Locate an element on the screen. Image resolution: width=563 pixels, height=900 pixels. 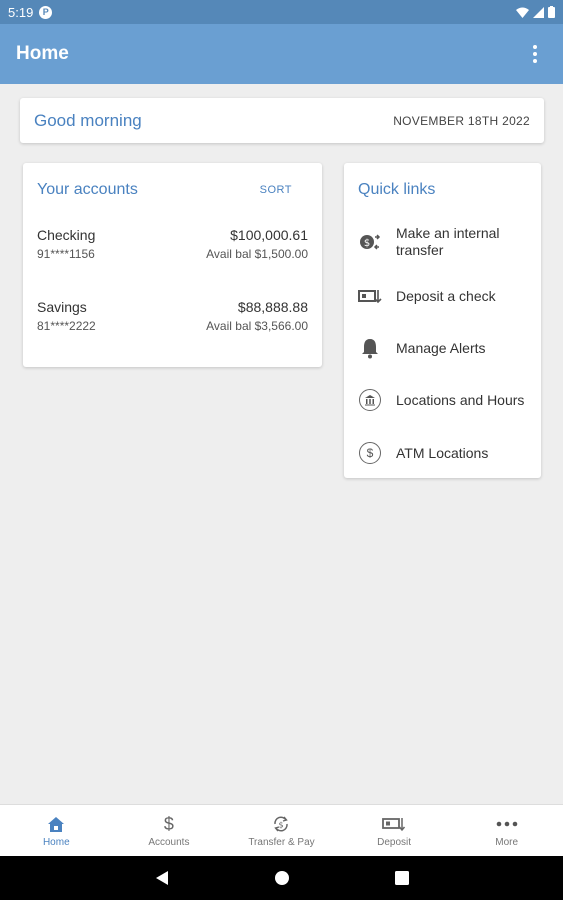
back-icon is located at coordinates (161, 878).